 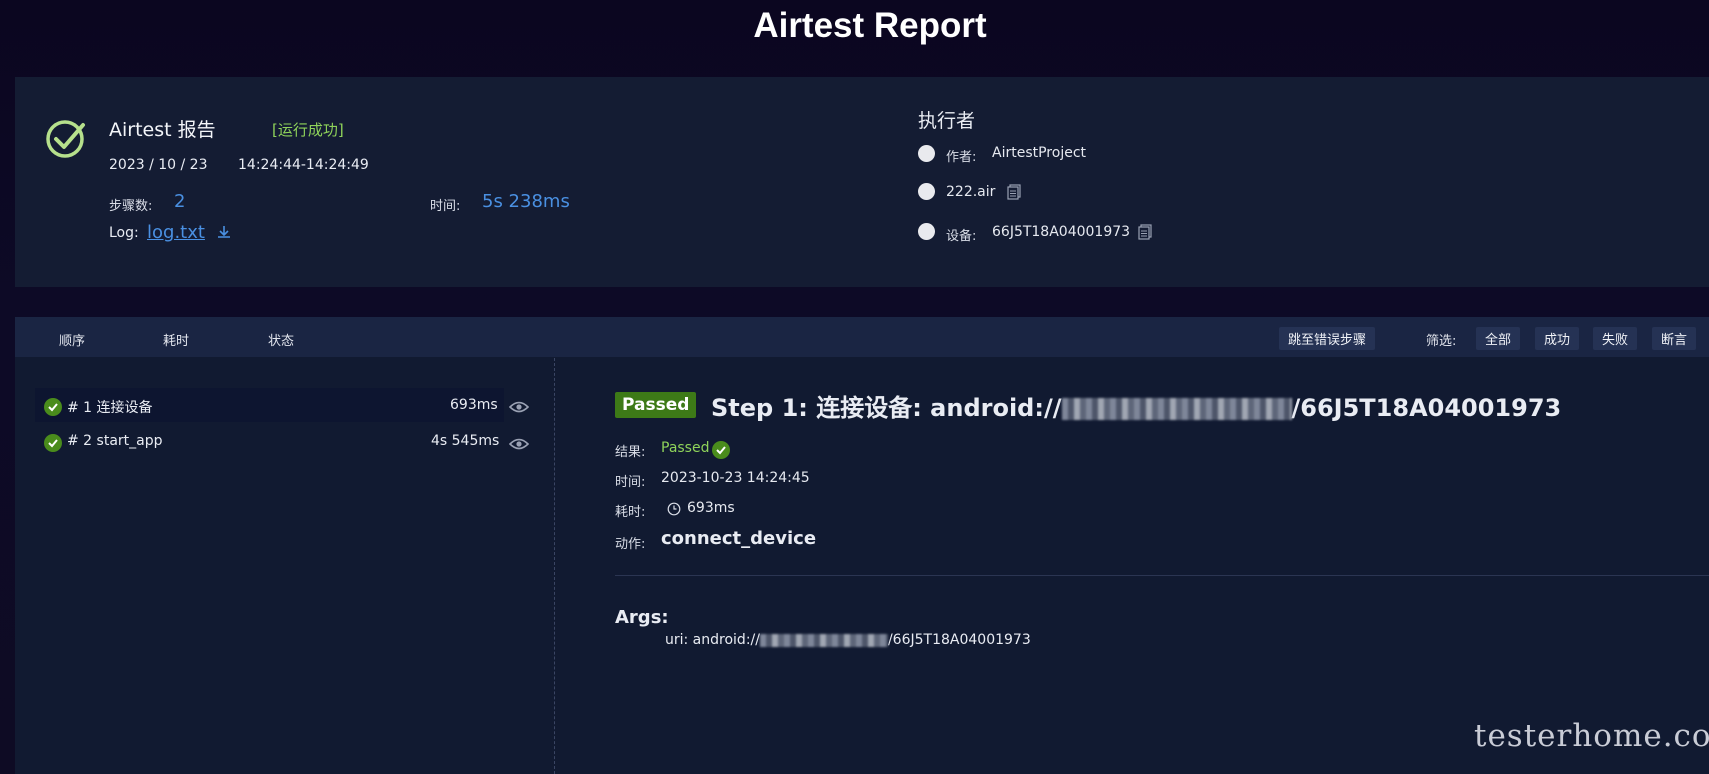 What do you see at coordinates (519, 407) in the screenshot?
I see `step-1-eye-icon` at bounding box center [519, 407].